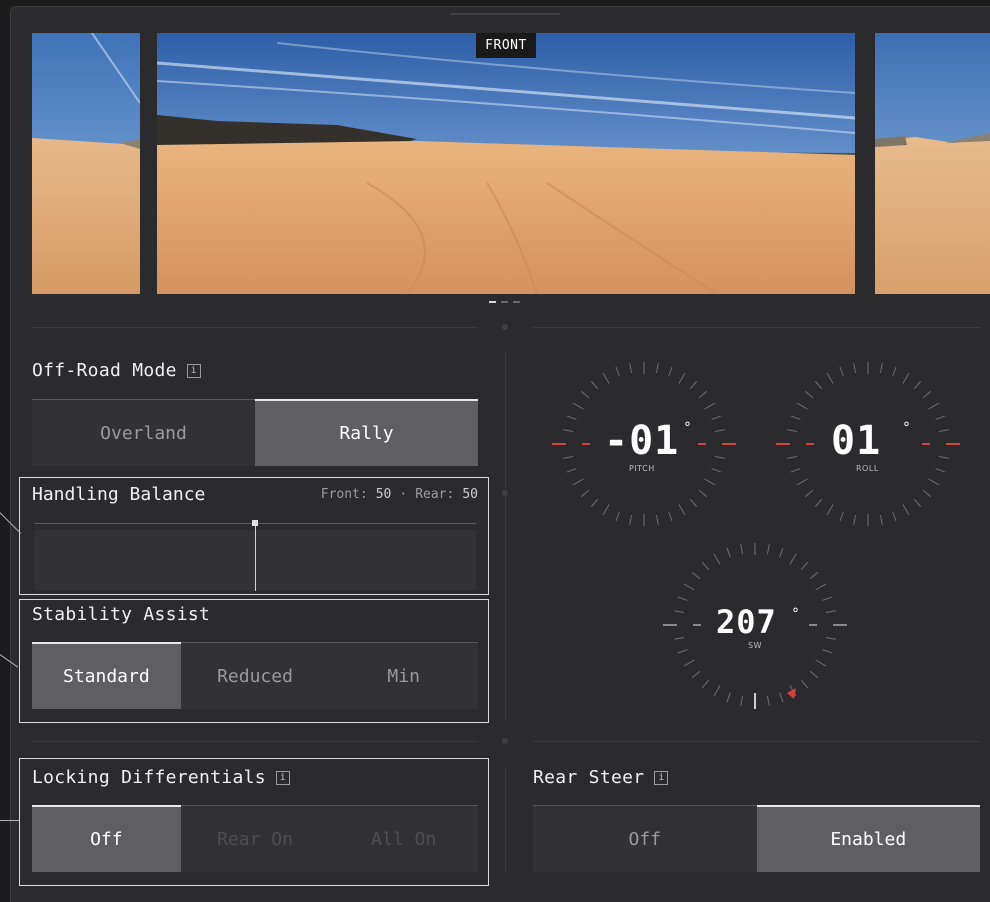 The width and height of the screenshot is (990, 902). Describe the element at coordinates (143, 432) in the screenshot. I see `offroad-option-overland: Overland` at that location.